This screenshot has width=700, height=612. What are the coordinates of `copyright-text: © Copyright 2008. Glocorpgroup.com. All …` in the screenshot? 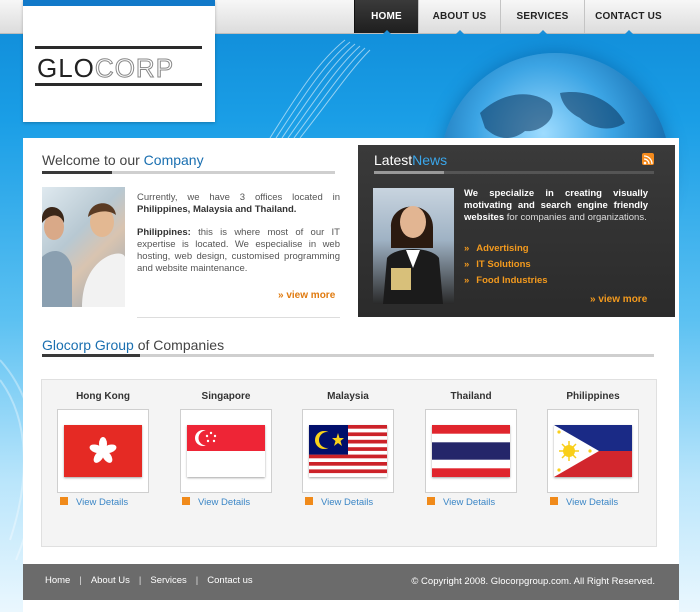 It's located at (533, 581).